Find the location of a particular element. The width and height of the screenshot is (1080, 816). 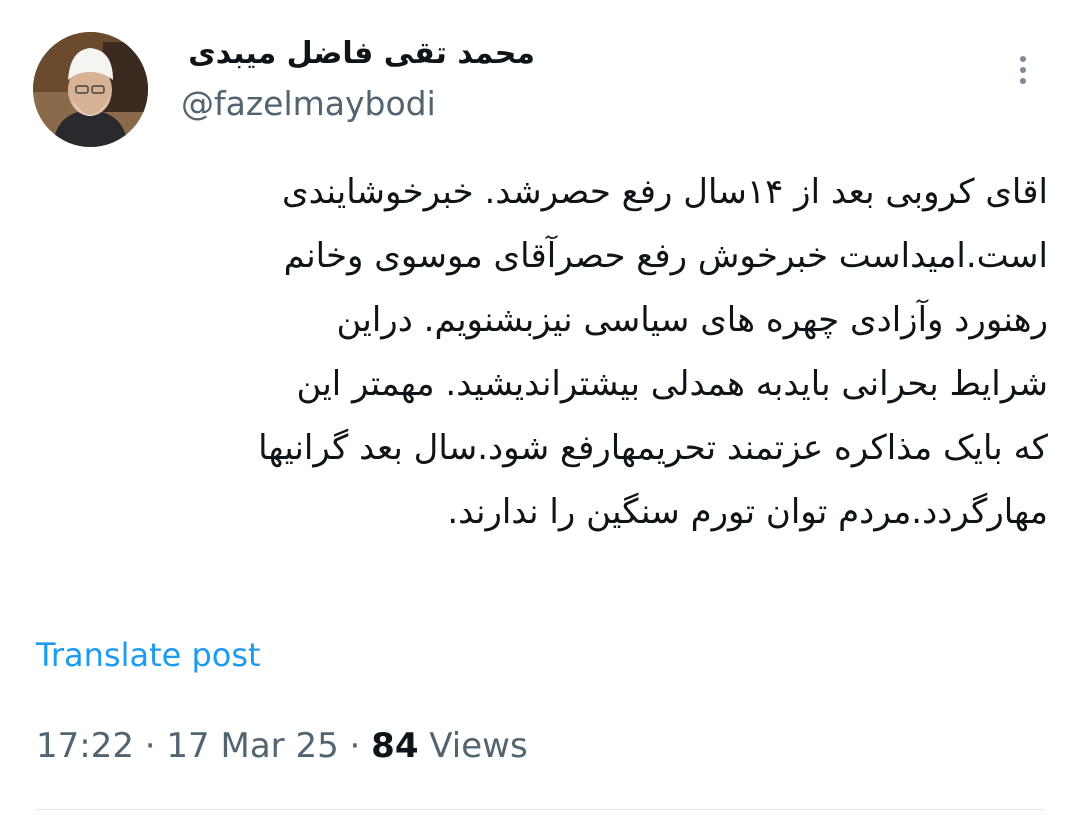

divider is located at coordinates (540, 809).